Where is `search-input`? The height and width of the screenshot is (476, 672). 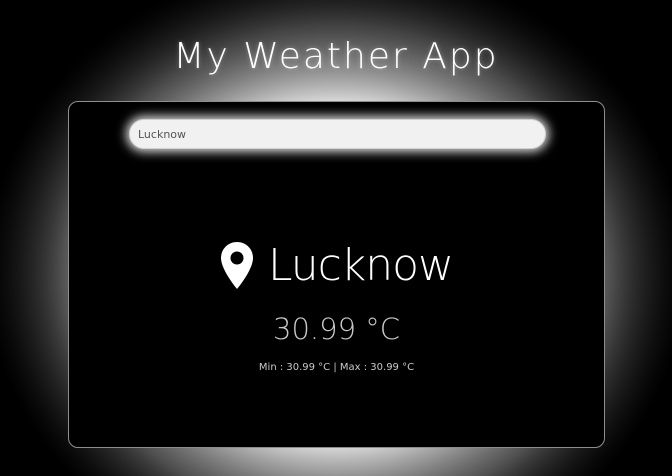
search-input is located at coordinates (337, 134).